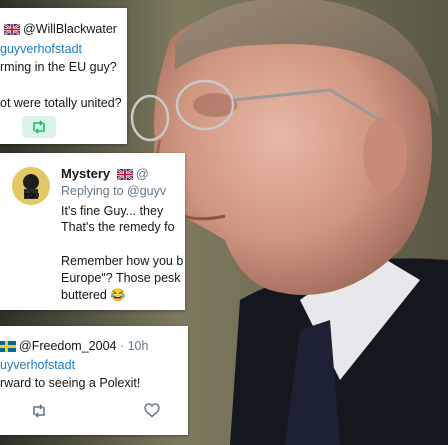 The image size is (448, 445). I want to click on author-name: Mystery, so click(85, 173).